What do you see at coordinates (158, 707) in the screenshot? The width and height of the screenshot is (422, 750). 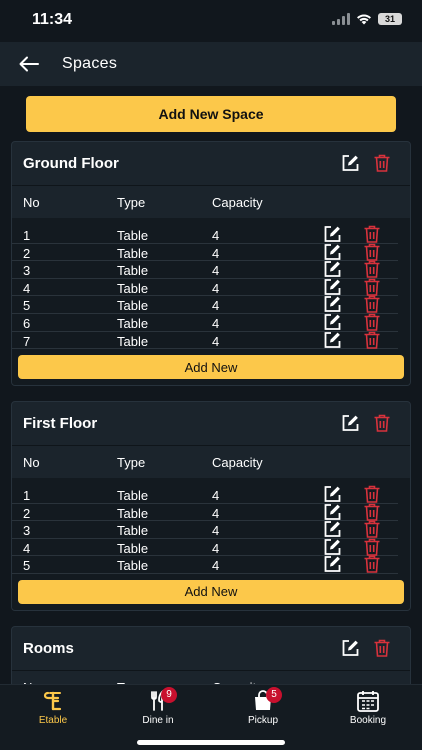 I see `tab-dine-in: 9 Dine in` at bounding box center [158, 707].